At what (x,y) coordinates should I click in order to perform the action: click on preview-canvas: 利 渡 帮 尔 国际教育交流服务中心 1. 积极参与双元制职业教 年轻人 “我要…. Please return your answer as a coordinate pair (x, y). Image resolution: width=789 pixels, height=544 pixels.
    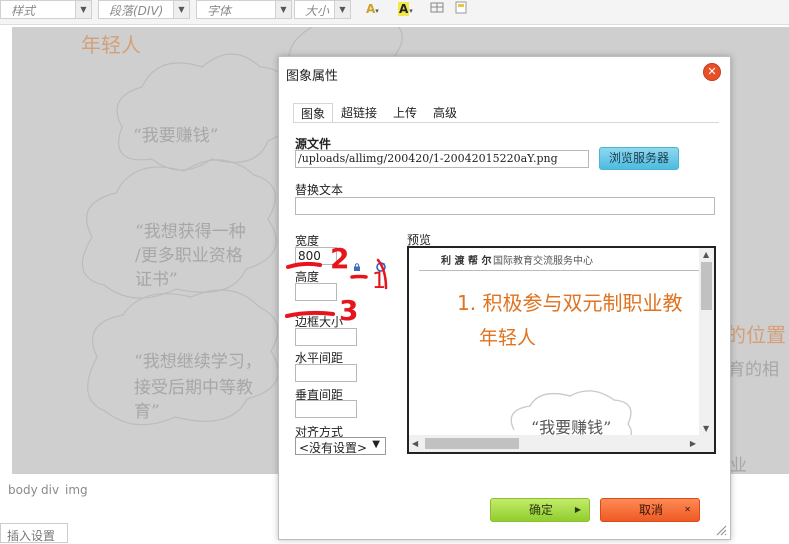
    Looking at the image, I should click on (554, 341).